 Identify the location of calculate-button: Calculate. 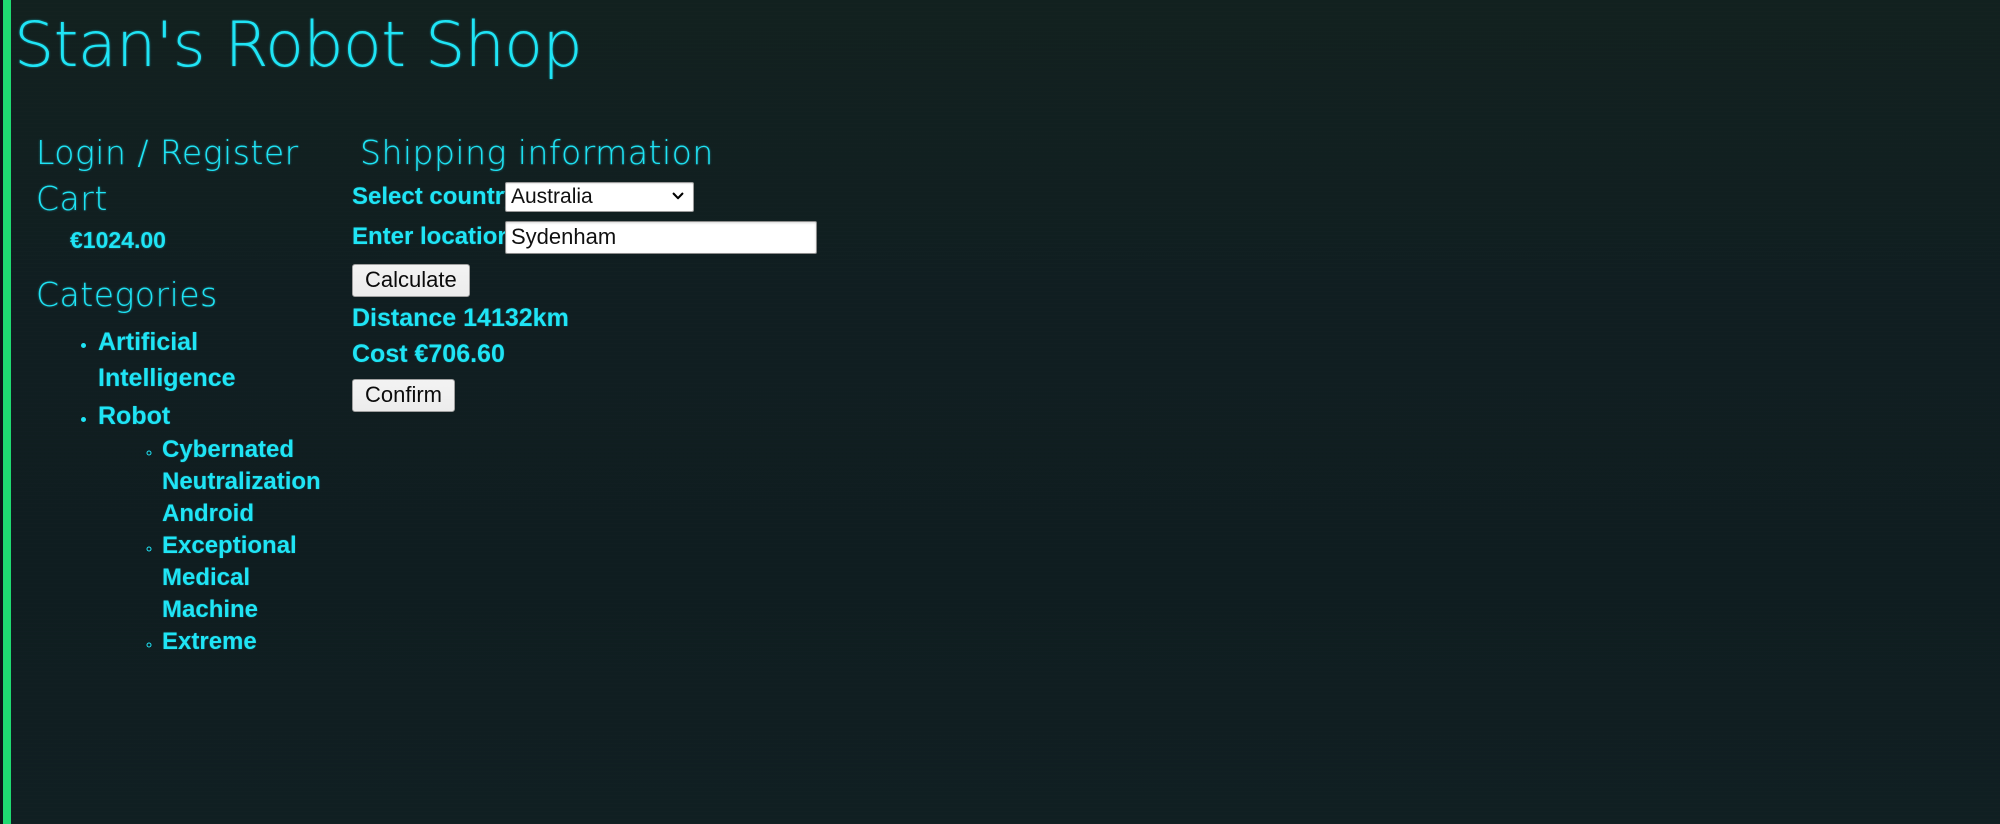
(411, 280).